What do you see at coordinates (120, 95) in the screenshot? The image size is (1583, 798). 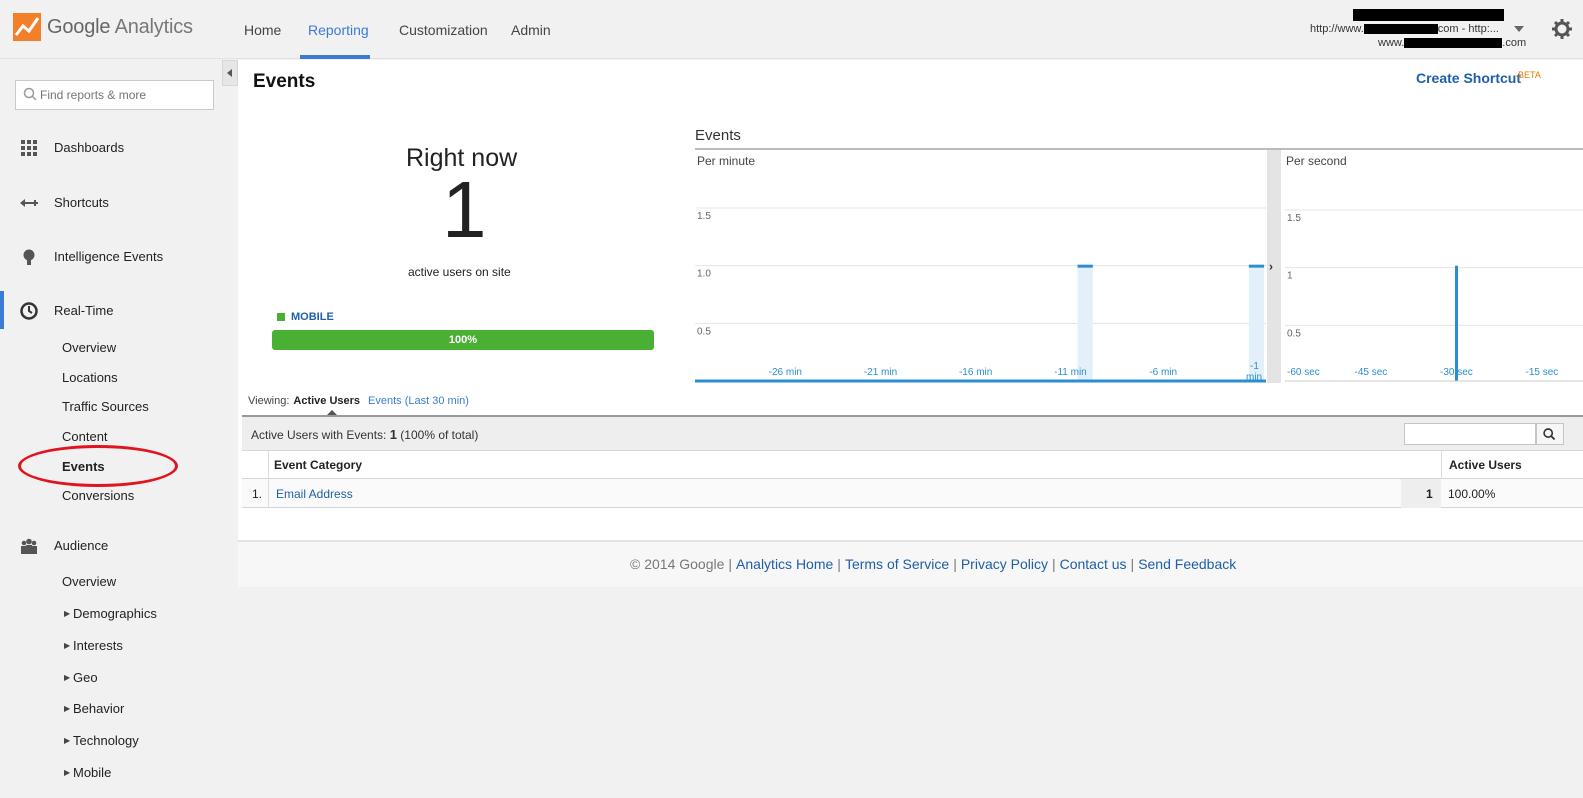 I see `search-input` at bounding box center [120, 95].